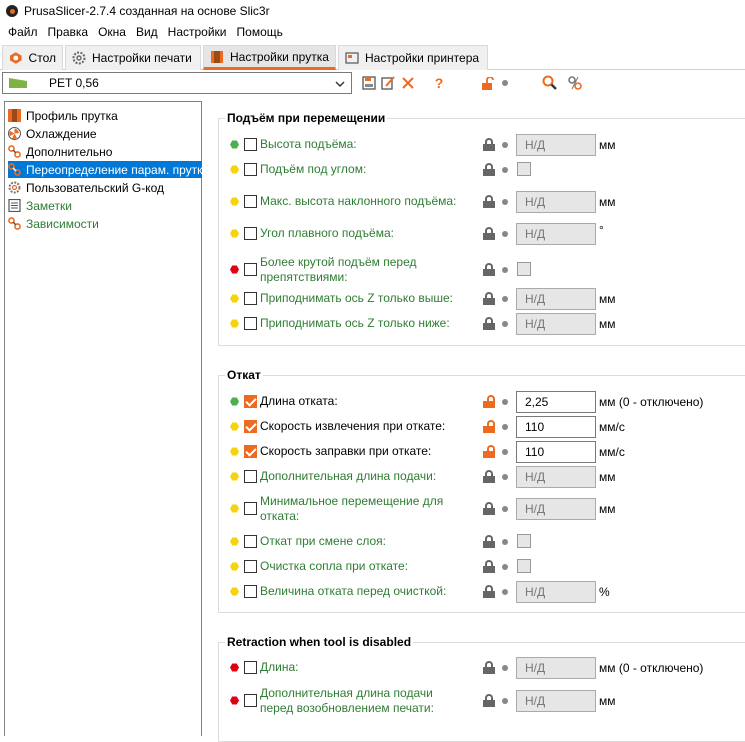 Image resolution: width=745 pixels, height=742 pixels. Describe the element at coordinates (234, 298) in the screenshot. I see `modified-value-icon` at that location.